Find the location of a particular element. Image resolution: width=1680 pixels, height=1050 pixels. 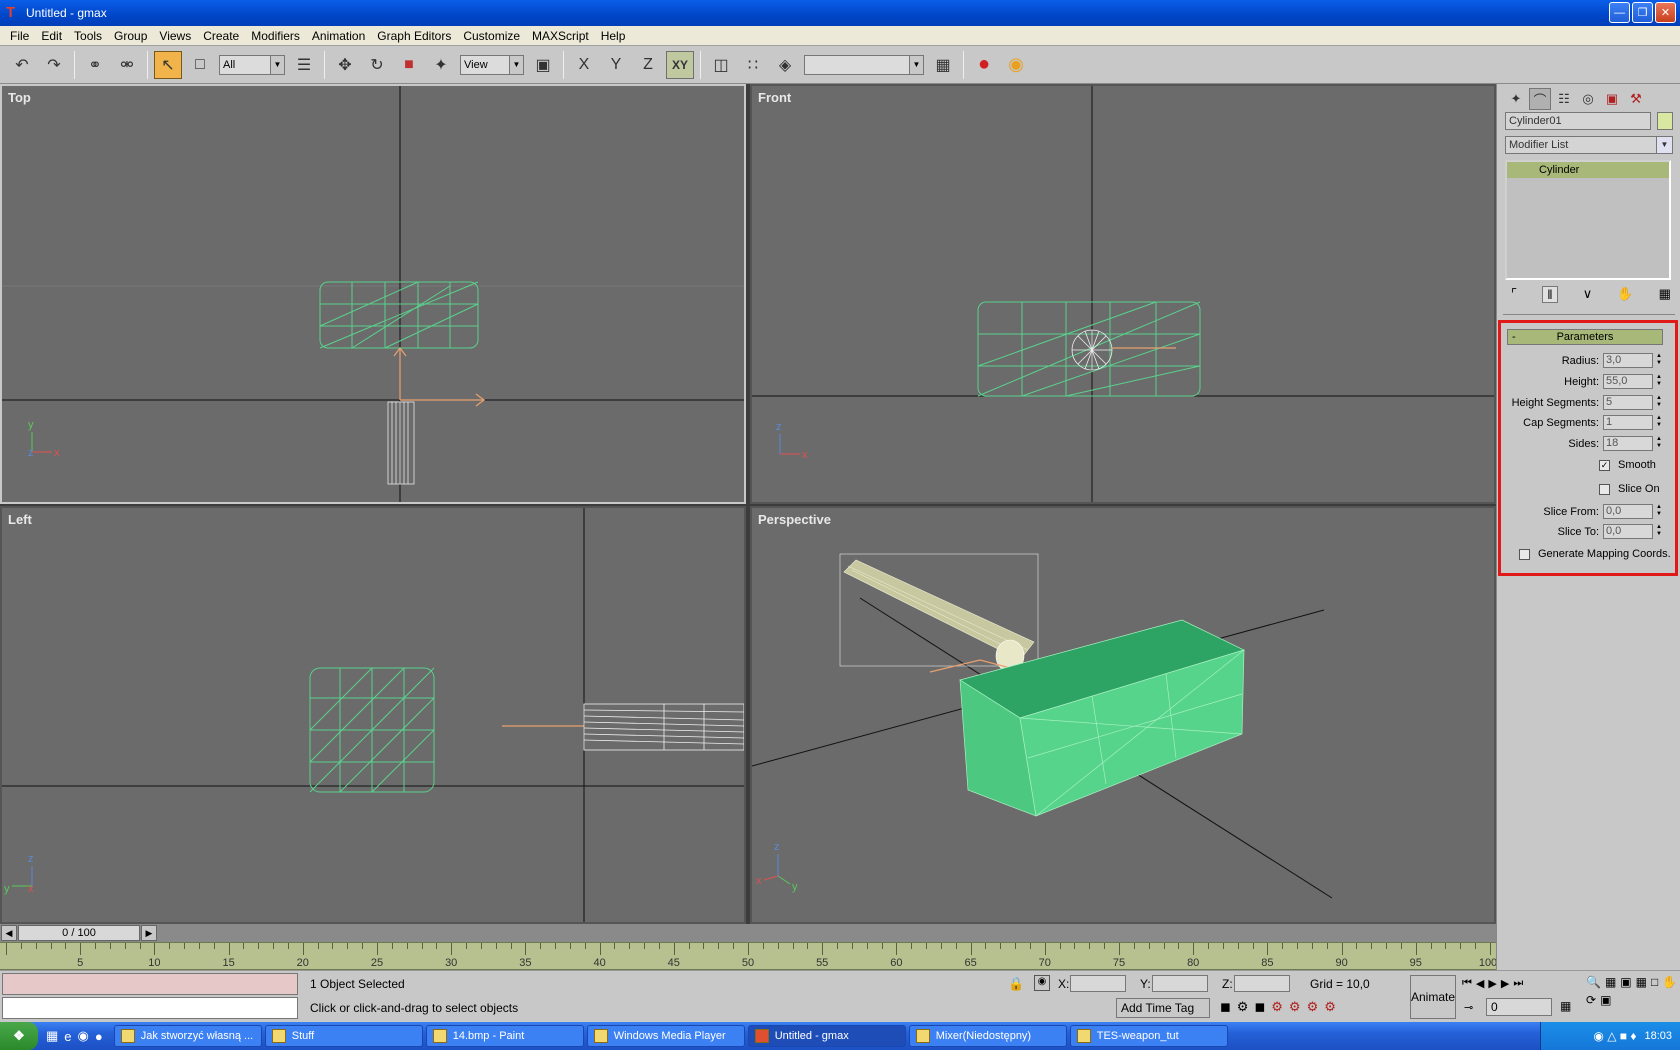

menu-file: File is located at coordinates (19, 36).